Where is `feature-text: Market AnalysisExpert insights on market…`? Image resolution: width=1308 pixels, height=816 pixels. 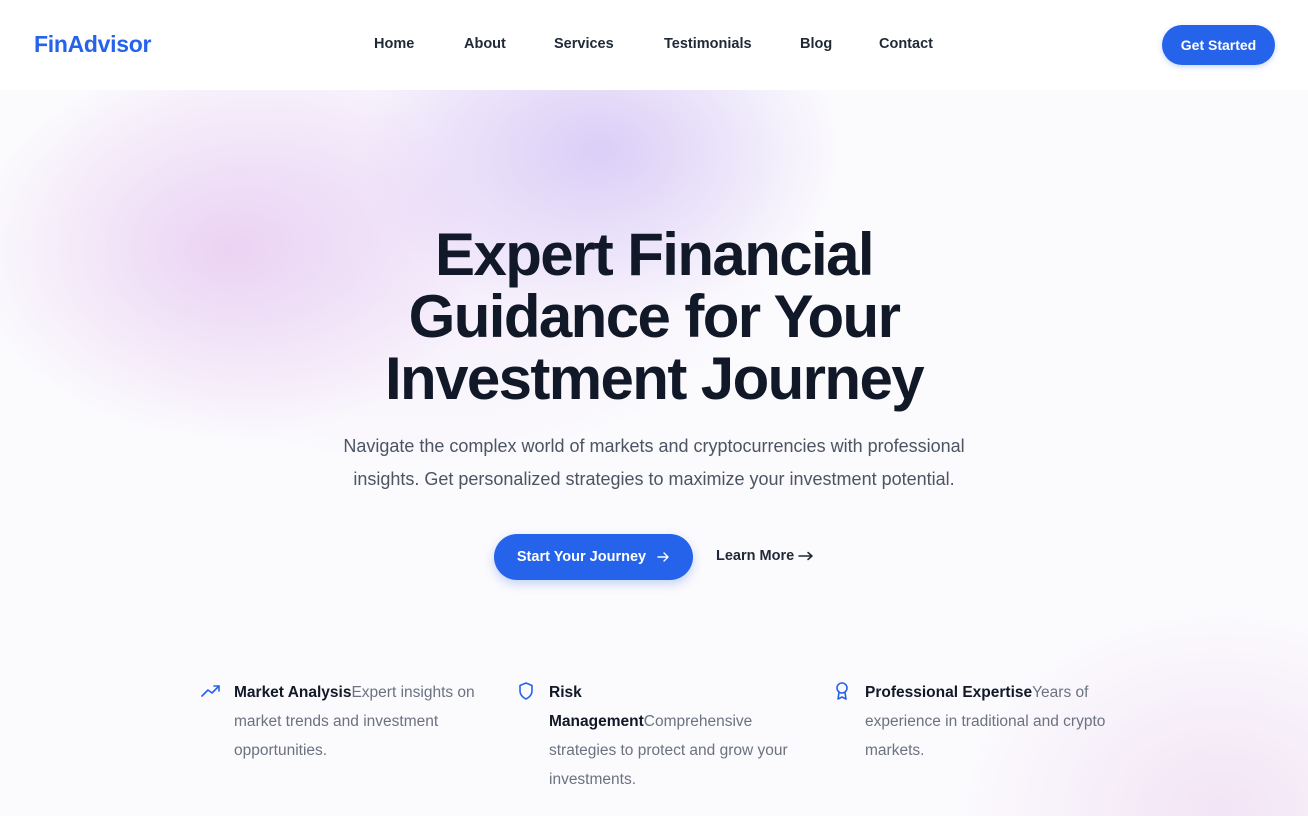
feature-text: Market AnalysisExpert insights on market… is located at coordinates (359, 721).